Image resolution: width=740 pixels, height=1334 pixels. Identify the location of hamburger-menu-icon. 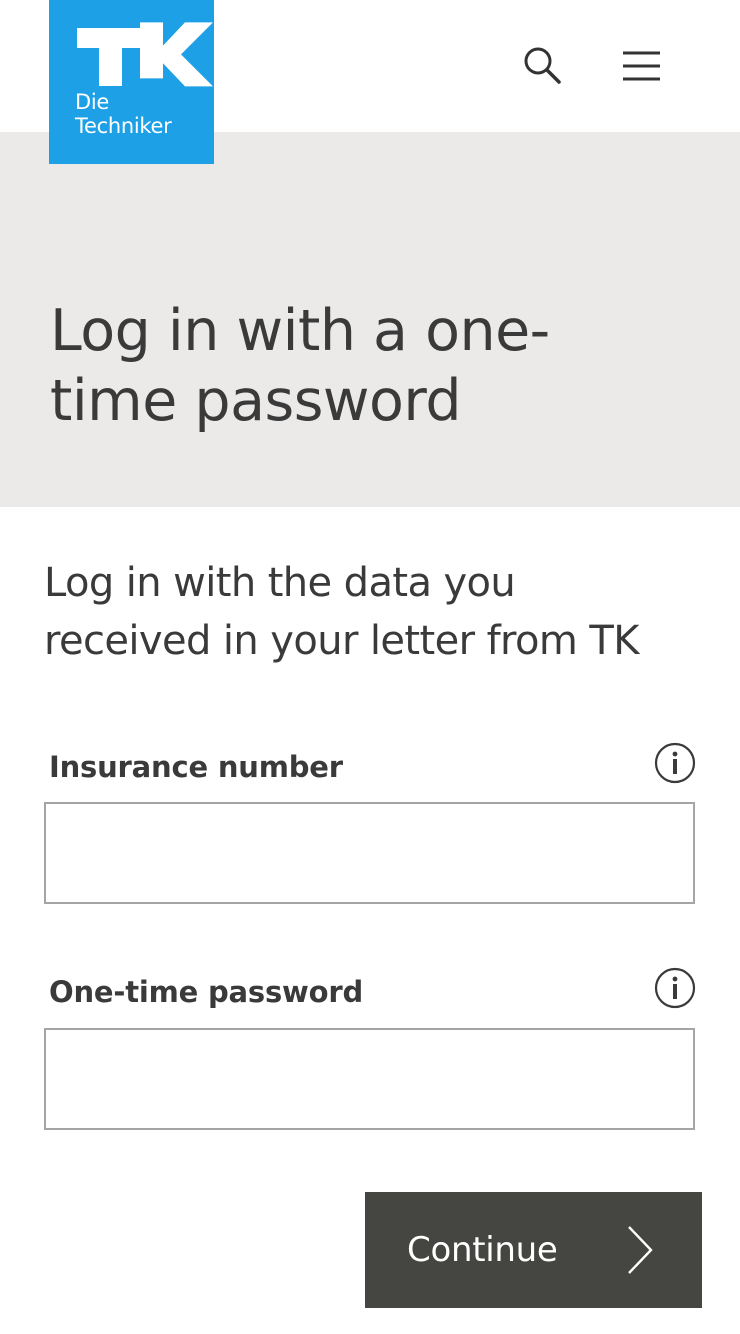
(641, 66).